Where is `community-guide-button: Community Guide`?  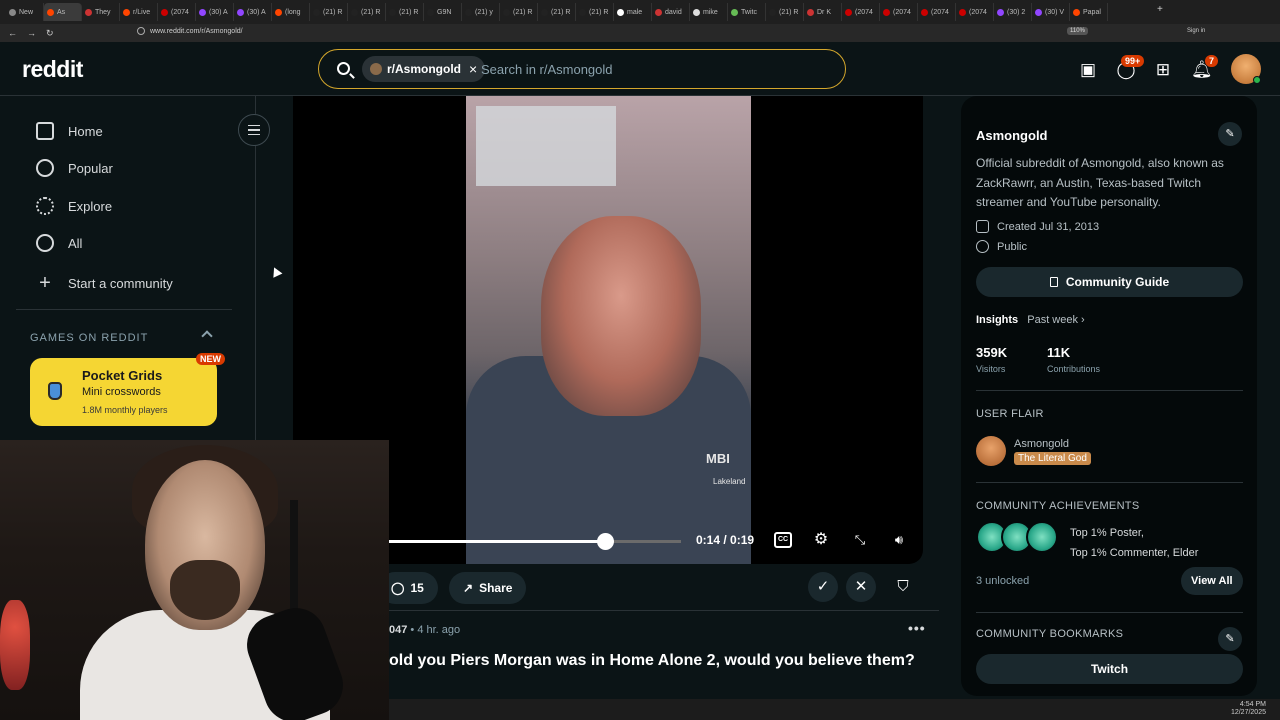
community-guide-button: Community Guide is located at coordinates (1109, 282).